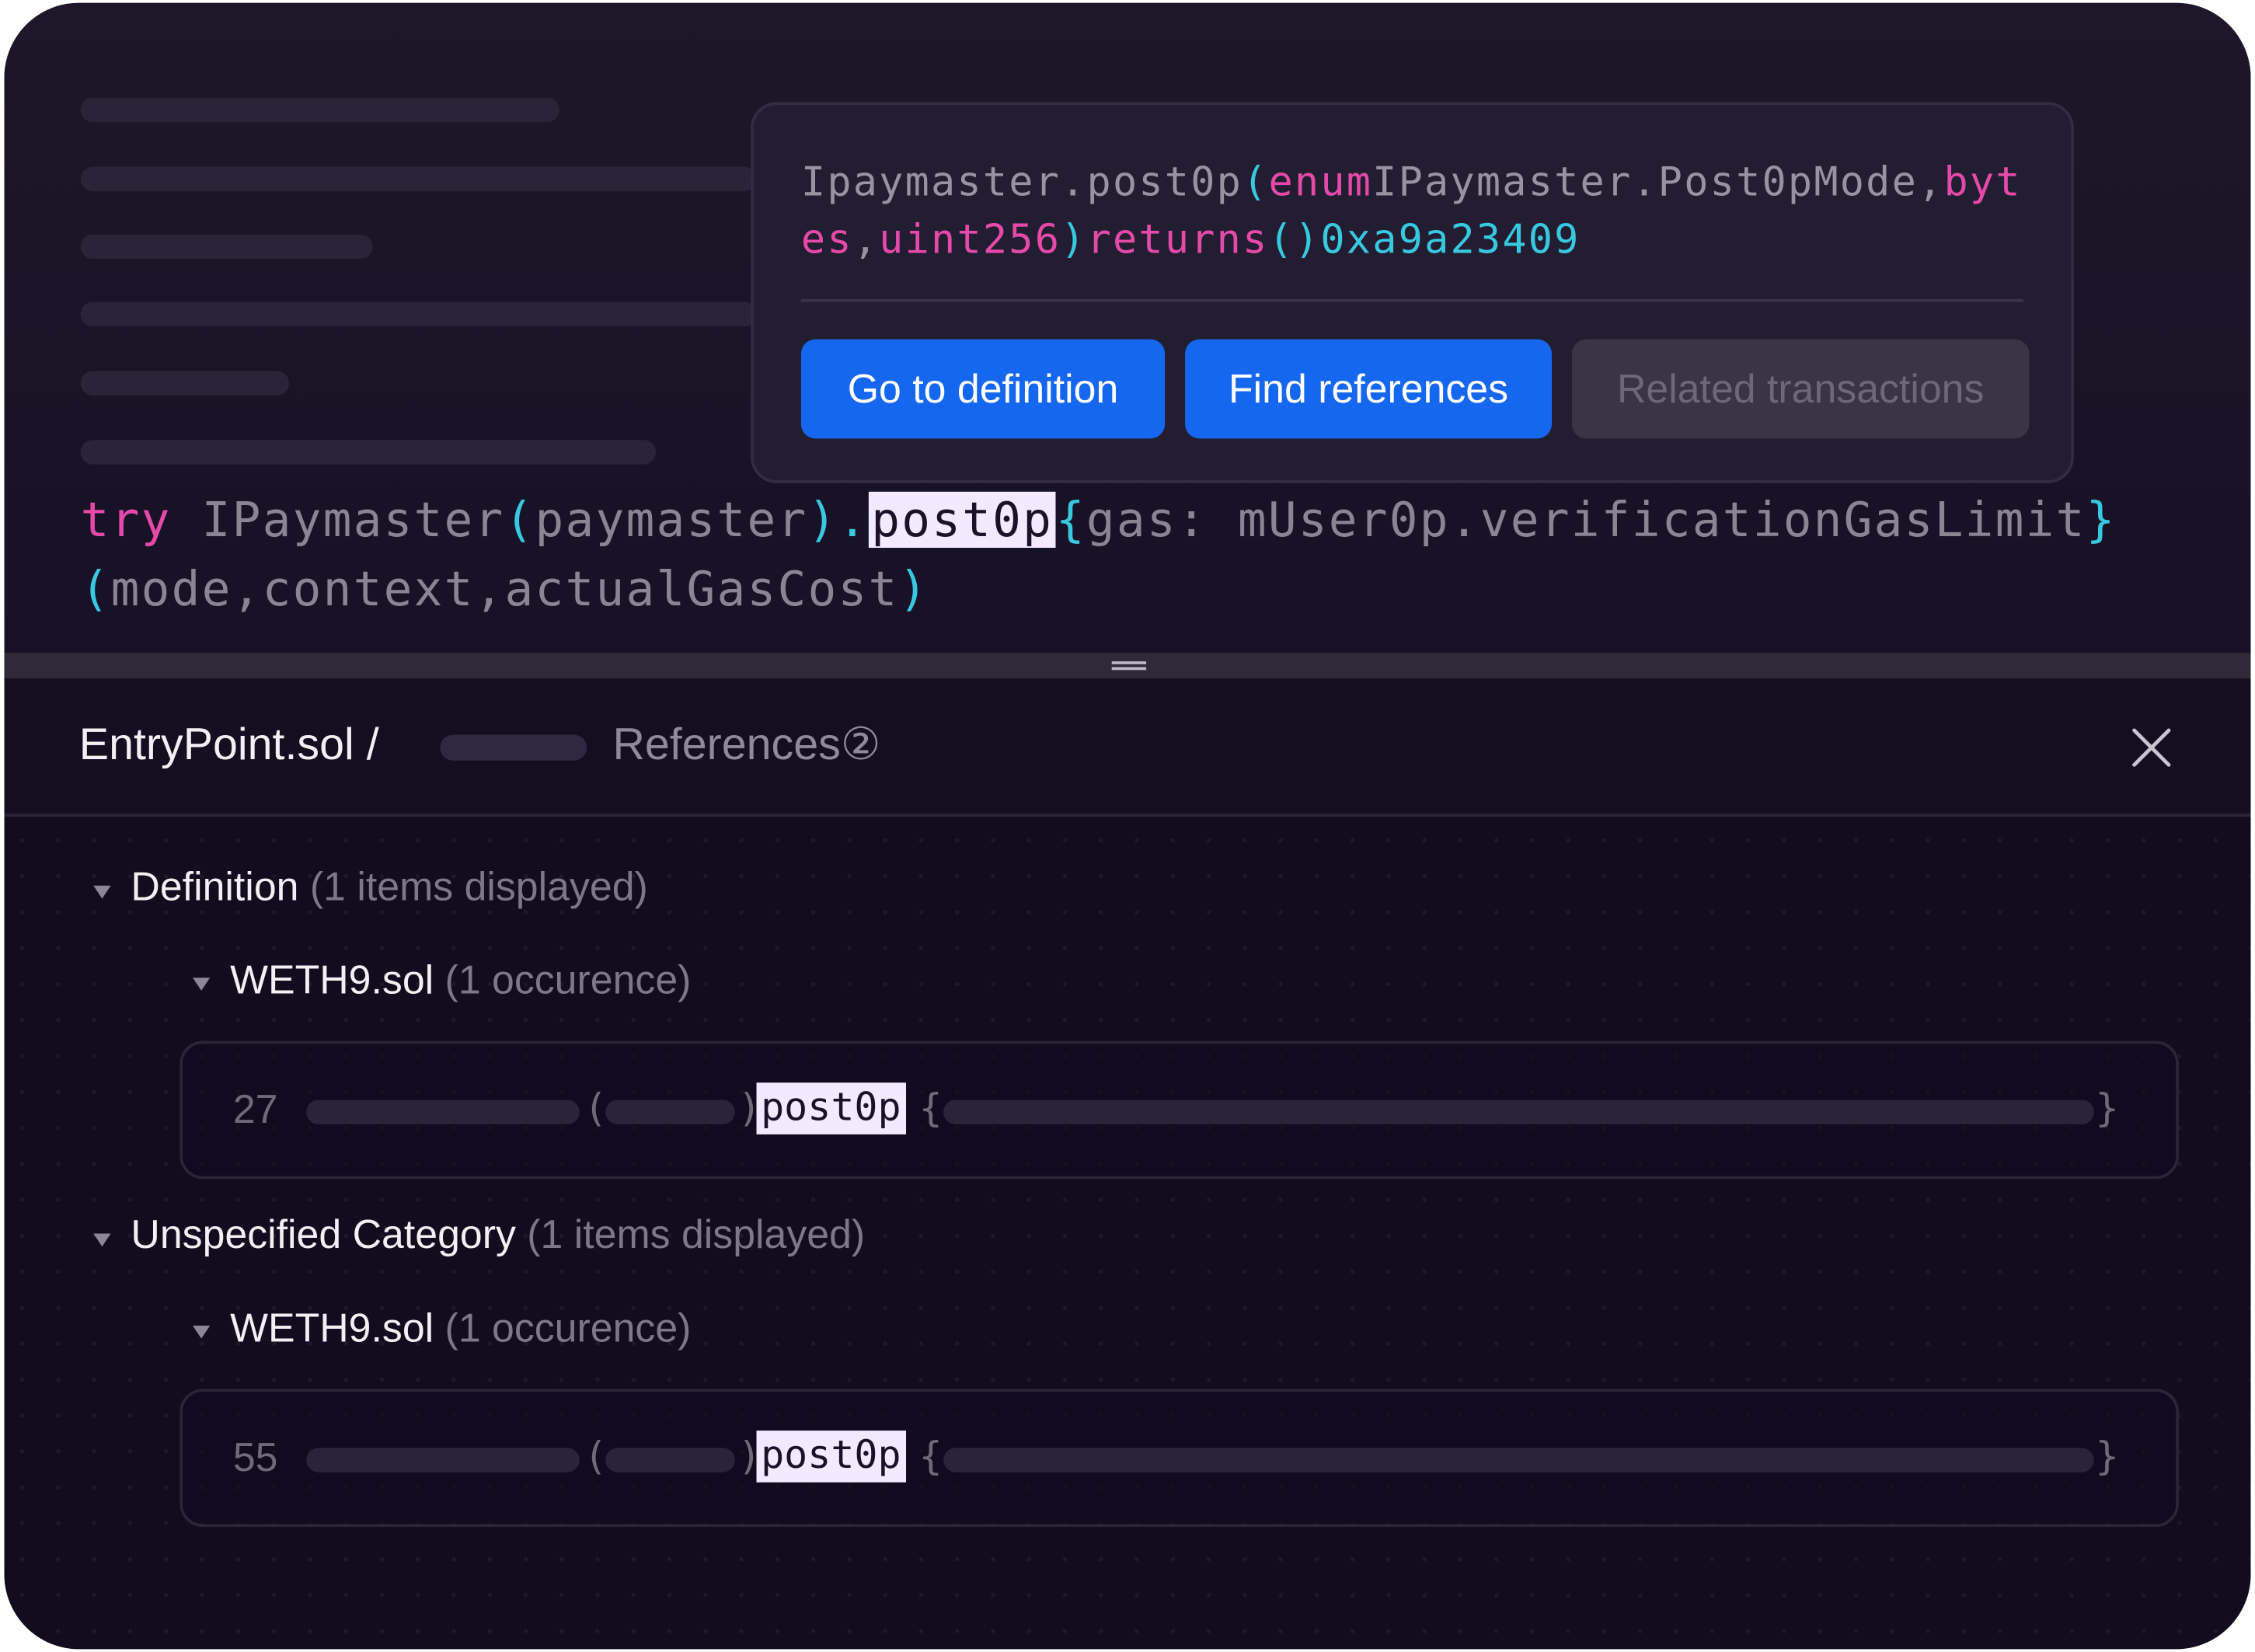  I want to click on go-to-definition-button: Go to definition, so click(983, 389).